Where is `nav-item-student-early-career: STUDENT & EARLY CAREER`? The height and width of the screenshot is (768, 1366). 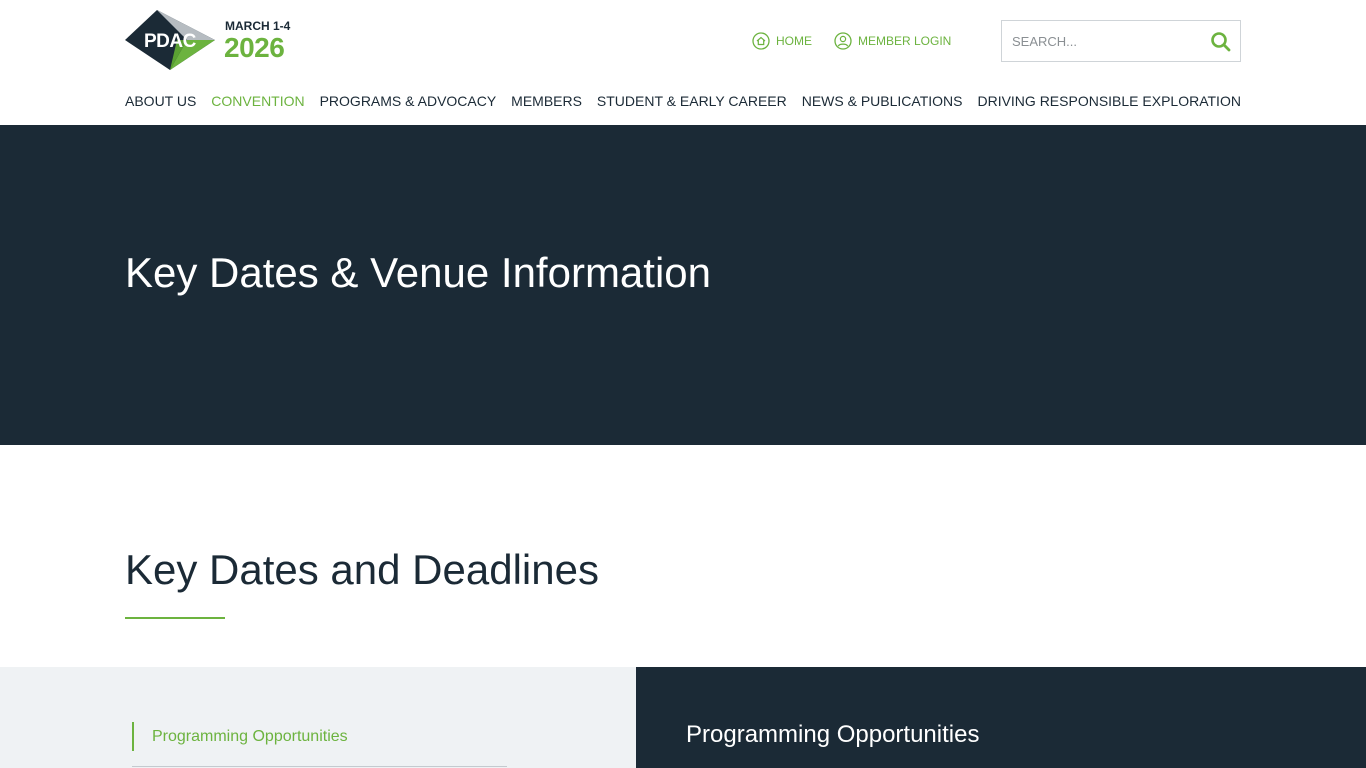 nav-item-student-early-career: STUDENT & EARLY CAREER is located at coordinates (692, 101).